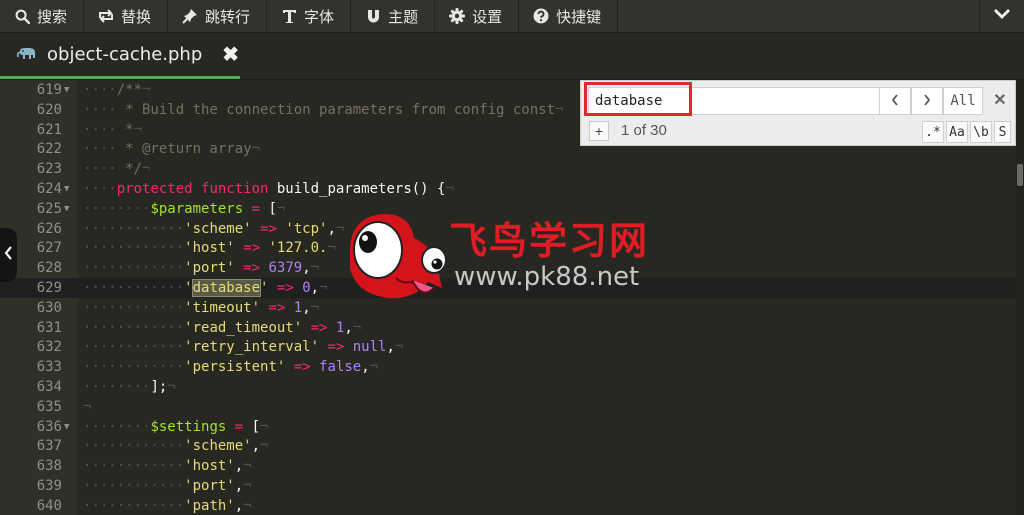 This screenshot has width=1024, height=515. What do you see at coordinates (218, 16) in the screenshot?
I see `goto-line-button: 跳转行` at bounding box center [218, 16].